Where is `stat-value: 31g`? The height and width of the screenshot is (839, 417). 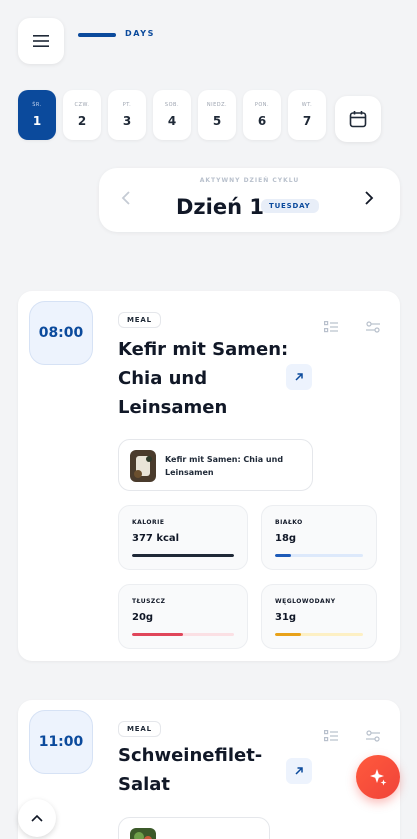
stat-value: 31g is located at coordinates (286, 617).